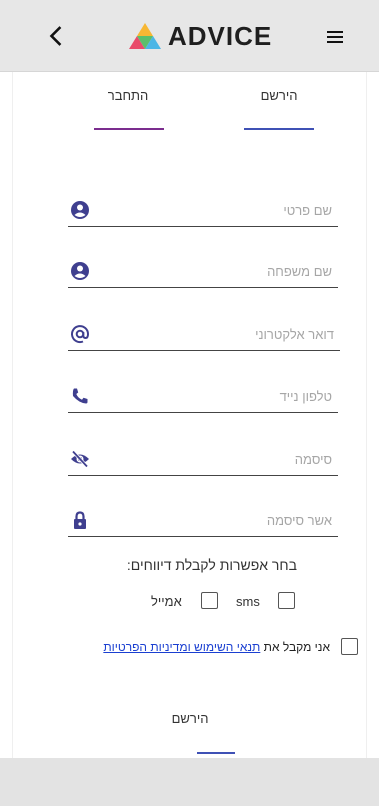 This screenshot has height=806, width=379. What do you see at coordinates (307, 210) in the screenshot?
I see `first-name-placeholder: שם פרטי` at bounding box center [307, 210].